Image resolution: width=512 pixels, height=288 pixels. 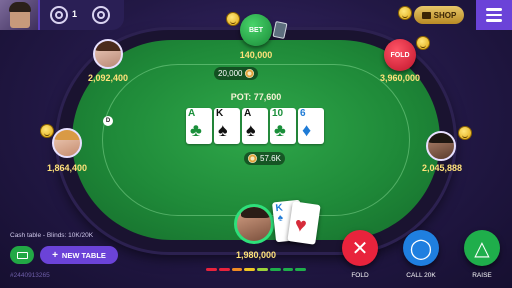 I want to click on call-icon: ◯, so click(x=421, y=248).